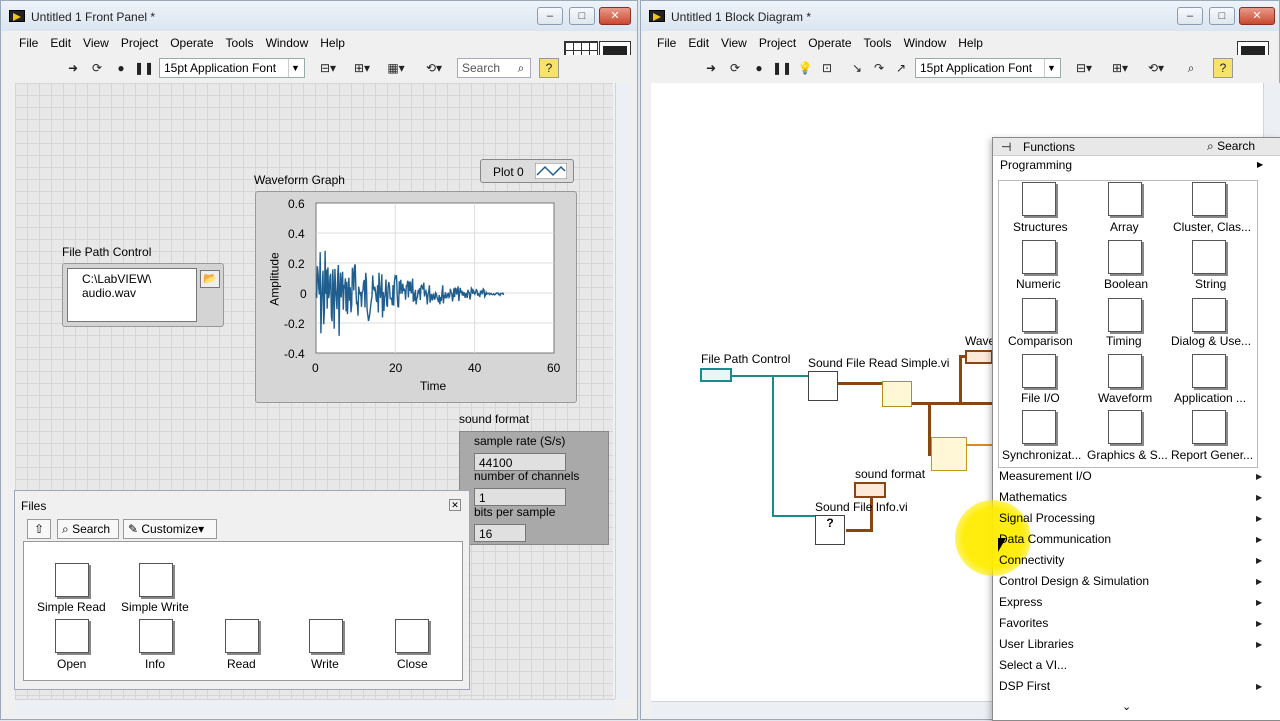 This screenshot has width=1280, height=721. I want to click on run-continuously-icon: ⟳, so click(97, 68).